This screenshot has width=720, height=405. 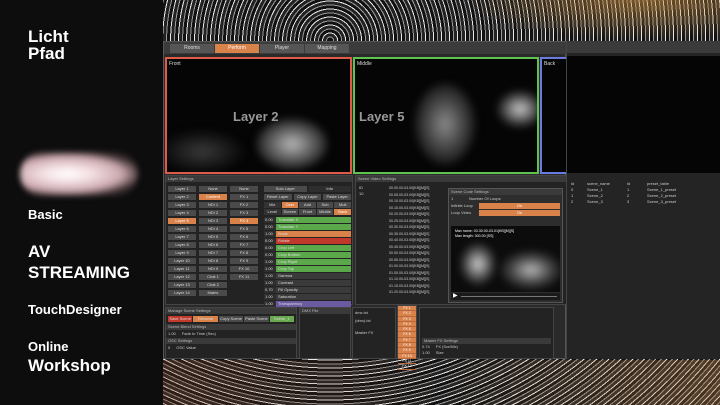 What do you see at coordinates (446, 115) in the screenshot?
I see `middle-view: Middle Layer 5` at bounding box center [446, 115].